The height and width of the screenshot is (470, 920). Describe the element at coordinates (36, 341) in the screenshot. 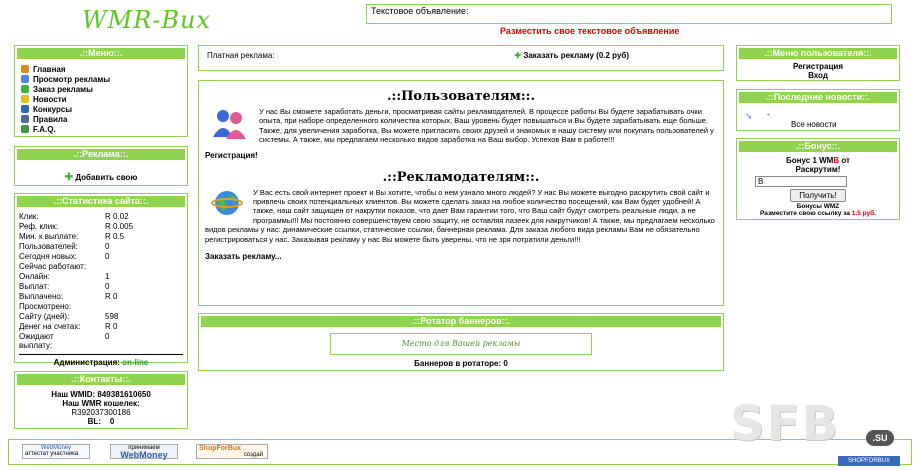

I see `stats-key: Ожидают выплату:` at that location.